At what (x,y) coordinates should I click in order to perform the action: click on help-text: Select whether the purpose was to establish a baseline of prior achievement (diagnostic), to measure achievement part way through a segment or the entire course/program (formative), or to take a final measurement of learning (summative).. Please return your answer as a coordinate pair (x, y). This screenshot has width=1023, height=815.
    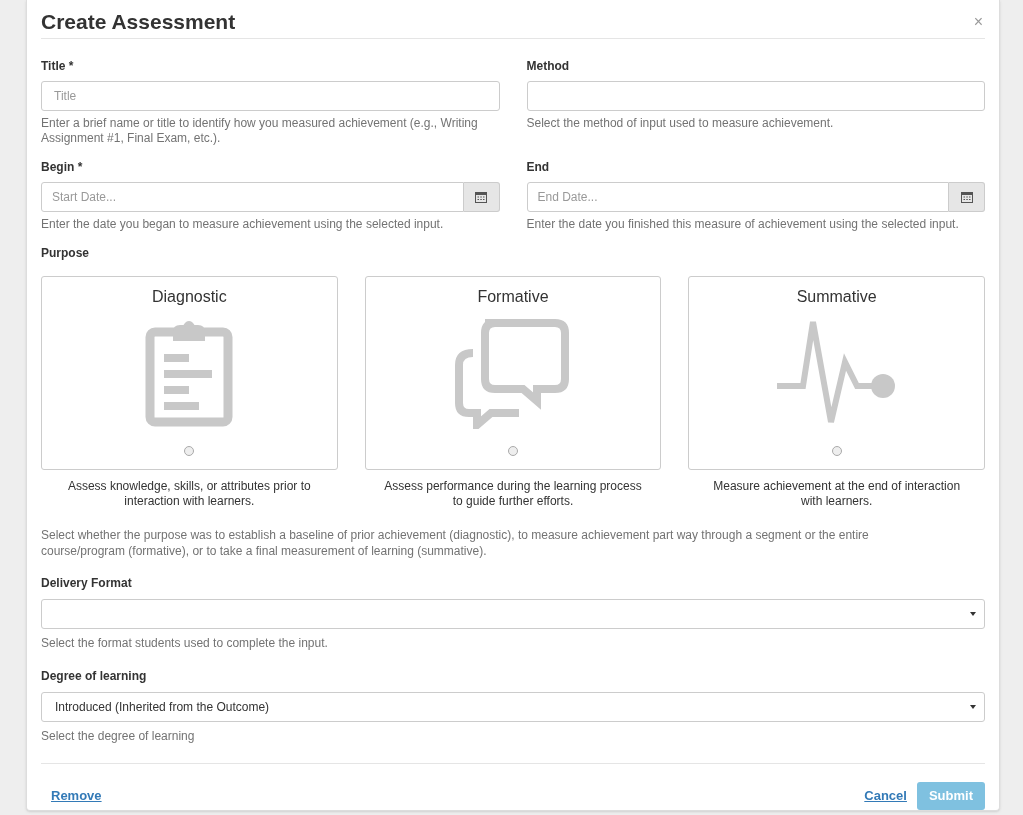
    Looking at the image, I should click on (455, 543).